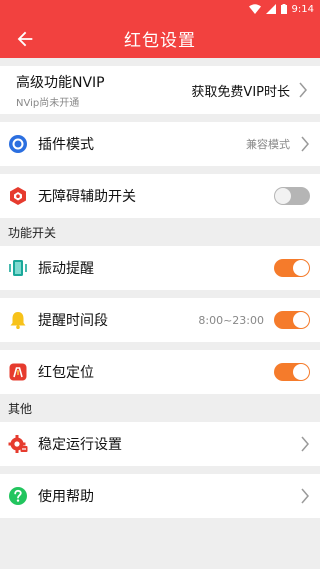  I want to click on gear-icon, so click(18, 444).